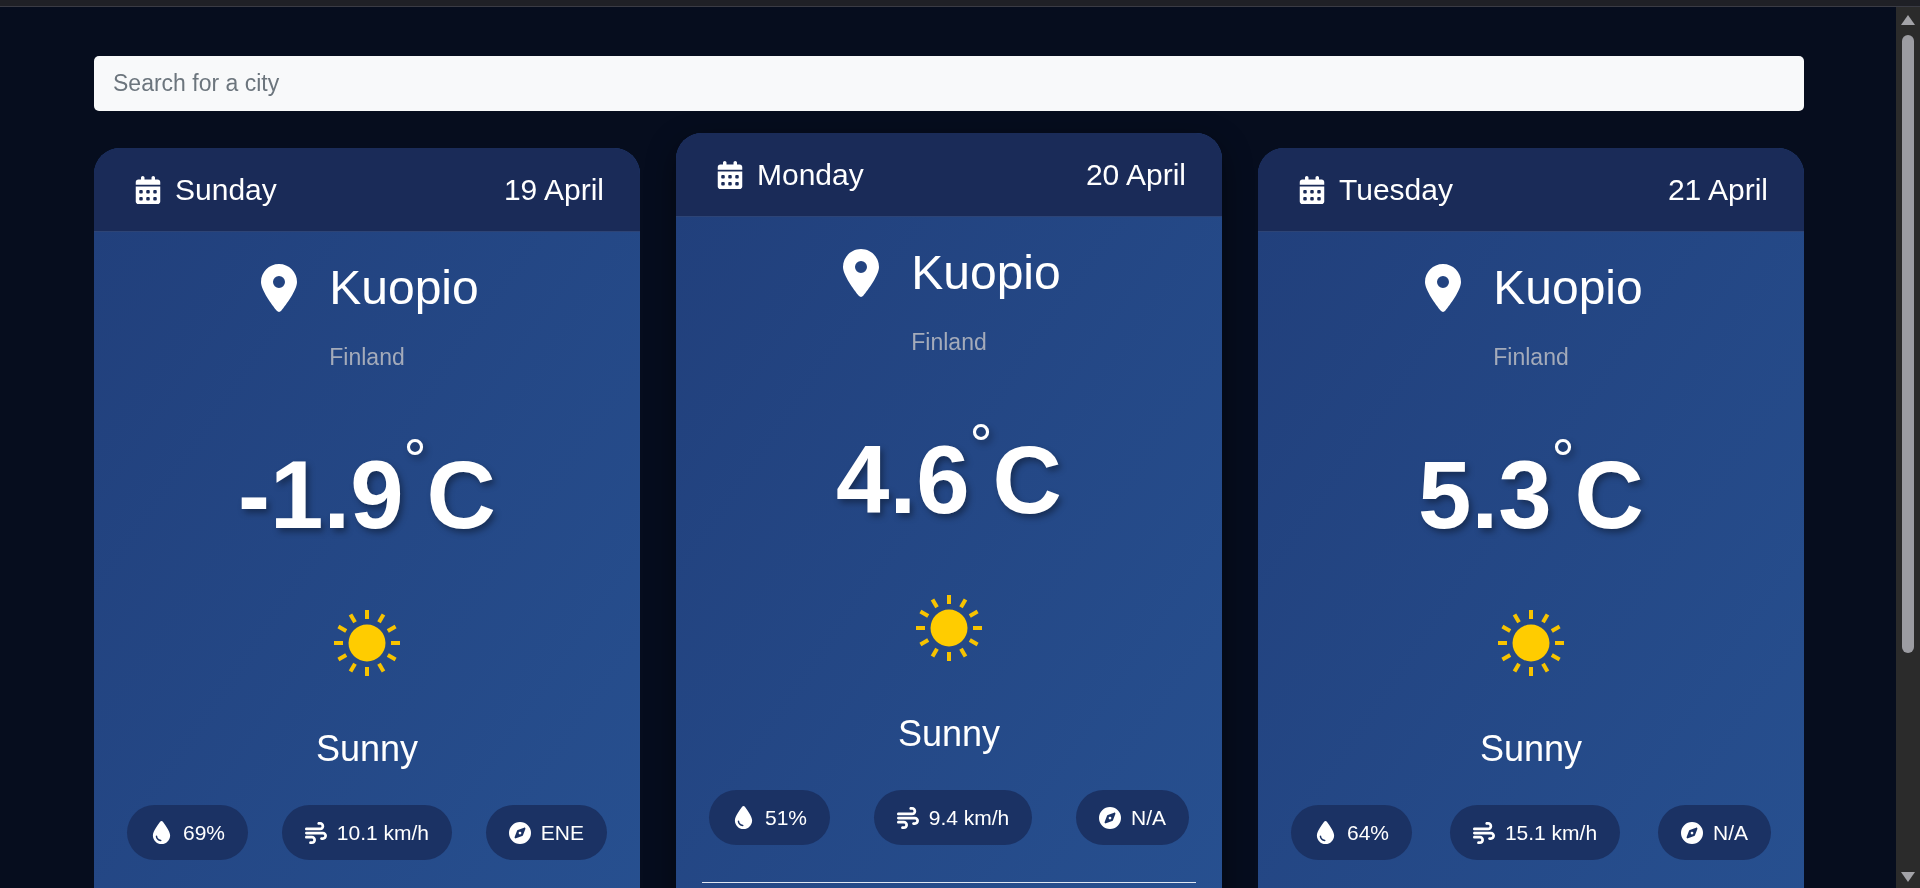 Image resolution: width=1920 pixels, height=888 pixels. I want to click on day-name: Monday, so click(810, 174).